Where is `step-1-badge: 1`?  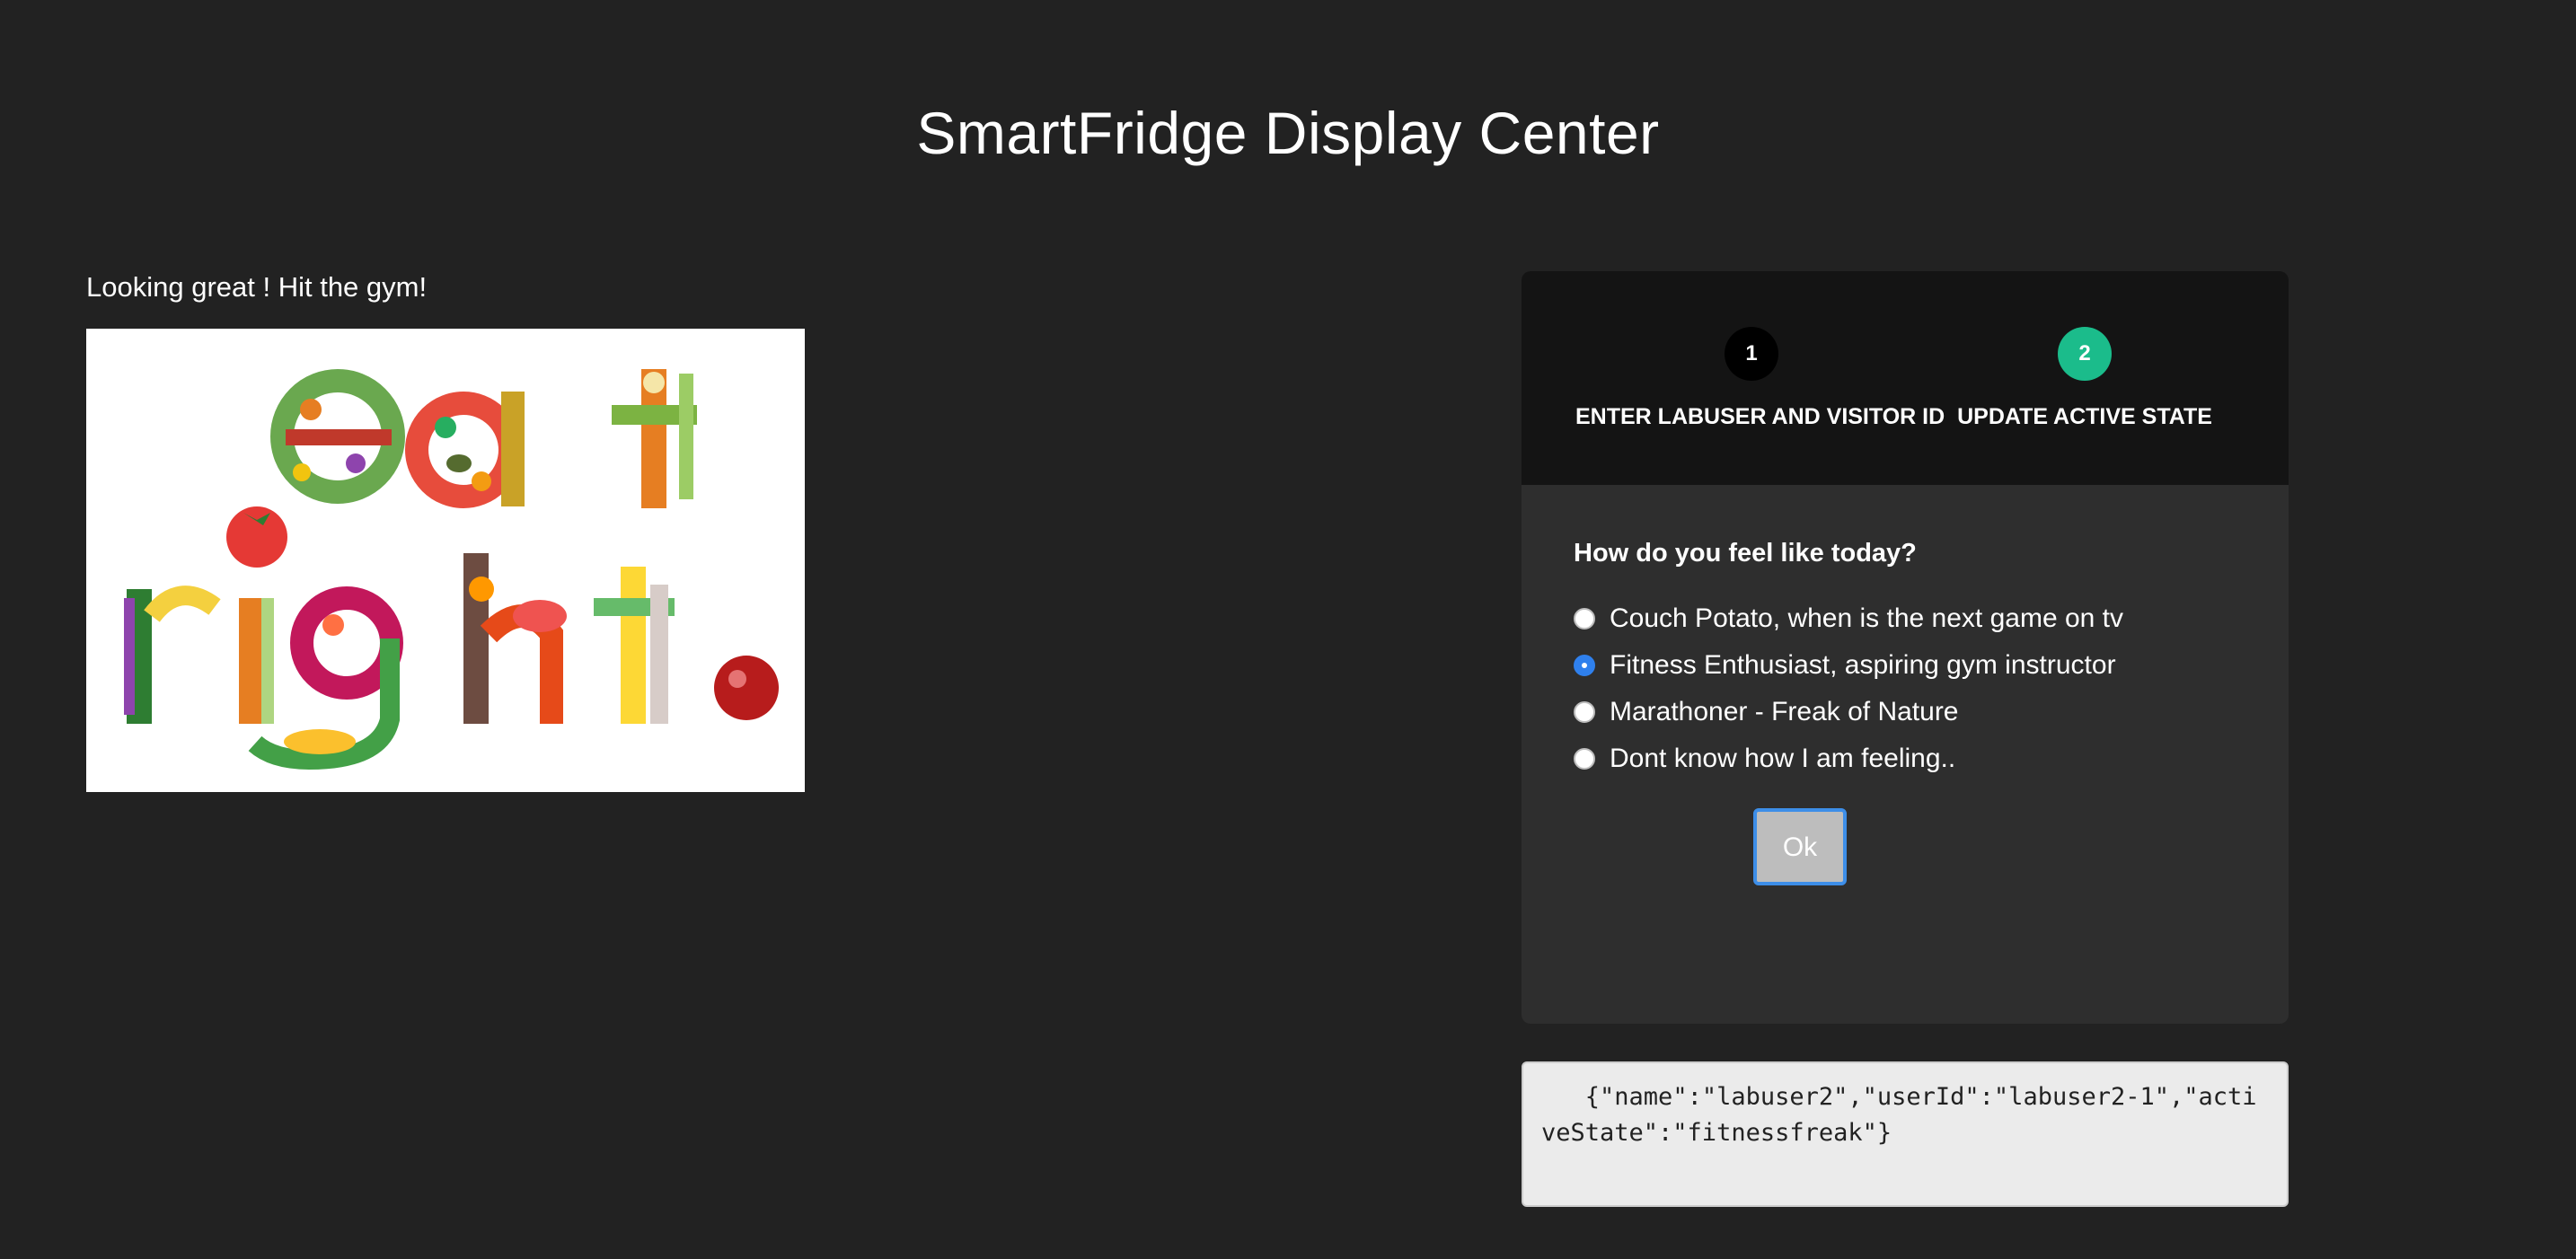
step-1-badge: 1 is located at coordinates (1751, 354).